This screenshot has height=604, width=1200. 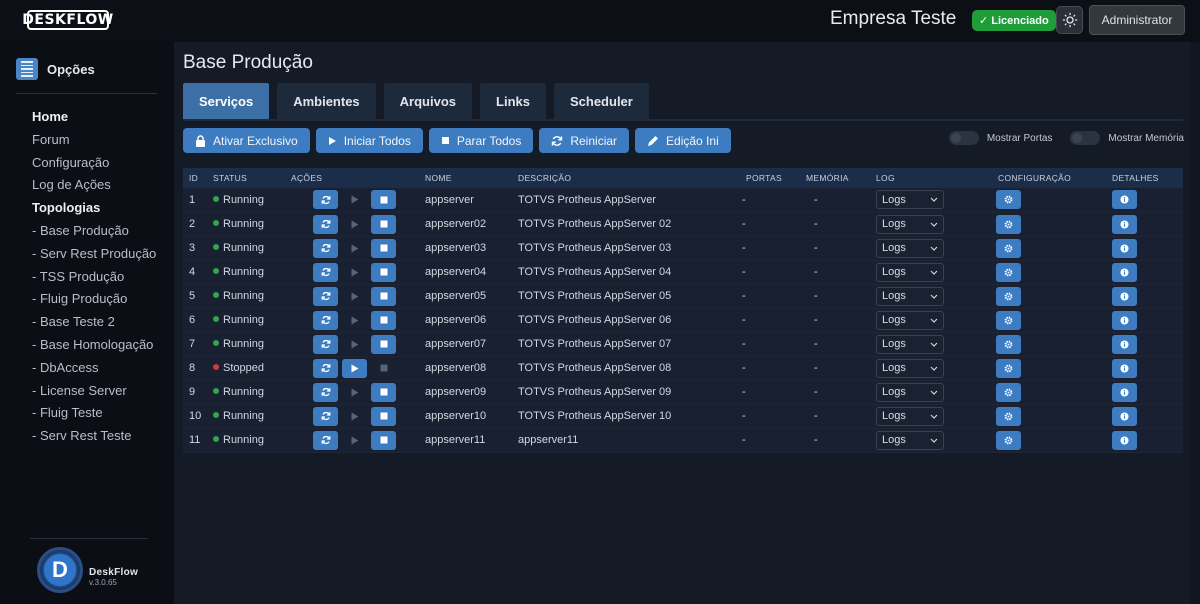 I want to click on tab-item: Ambientes, so click(x=326, y=101).